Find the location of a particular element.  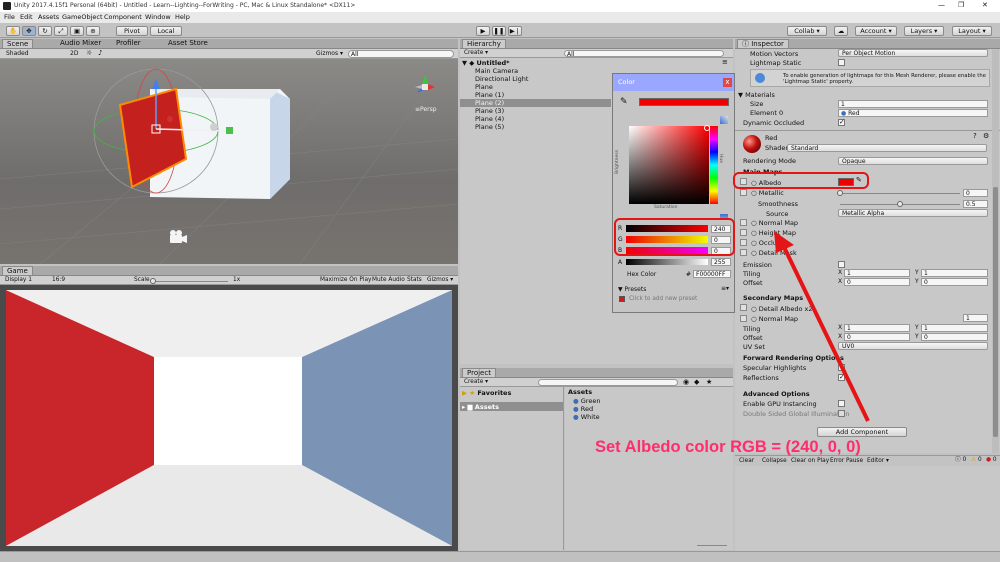

tab-hierarchy: Hierarchy is located at coordinates (484, 43).